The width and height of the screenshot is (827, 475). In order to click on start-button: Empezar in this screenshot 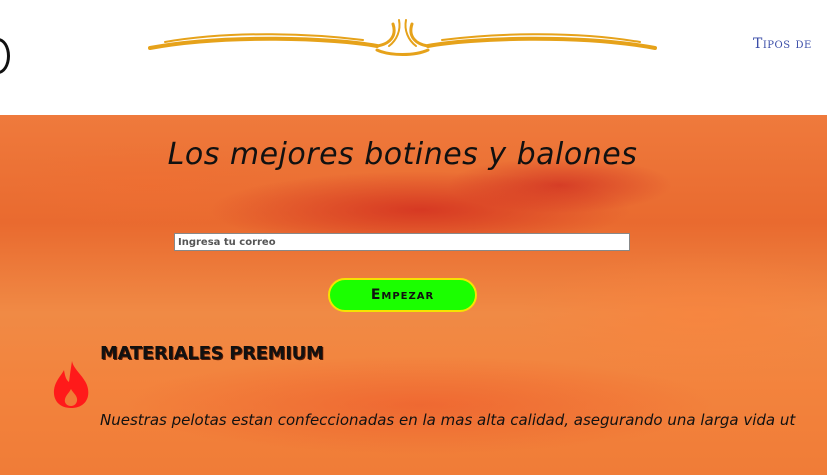, I will do `click(402, 295)`.